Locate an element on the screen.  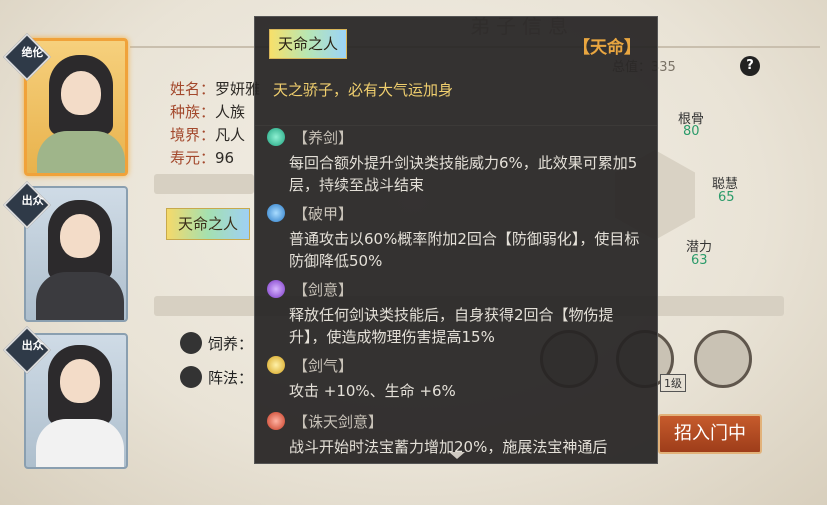
stat-value: 65 is located at coordinates (726, 197).